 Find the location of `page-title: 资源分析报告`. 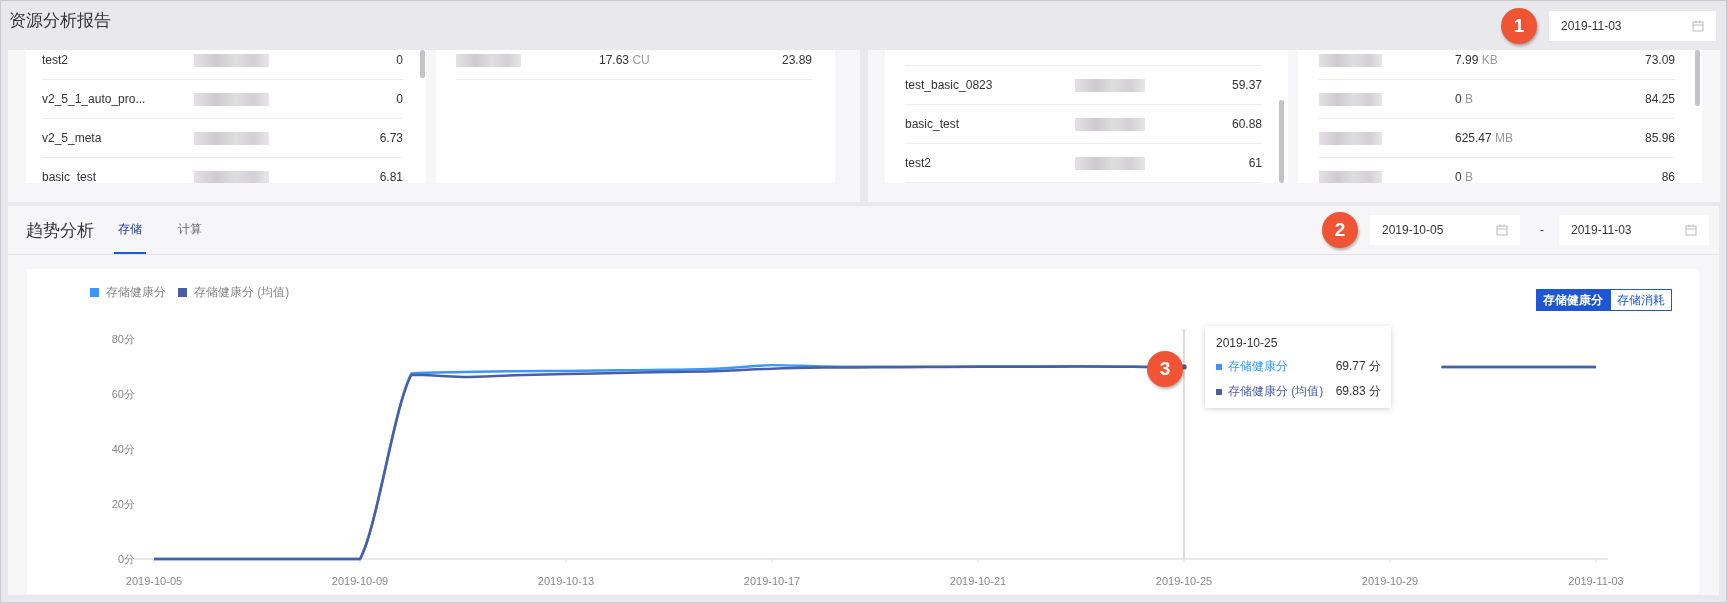

page-title: 资源分析报告 is located at coordinates (60, 21).